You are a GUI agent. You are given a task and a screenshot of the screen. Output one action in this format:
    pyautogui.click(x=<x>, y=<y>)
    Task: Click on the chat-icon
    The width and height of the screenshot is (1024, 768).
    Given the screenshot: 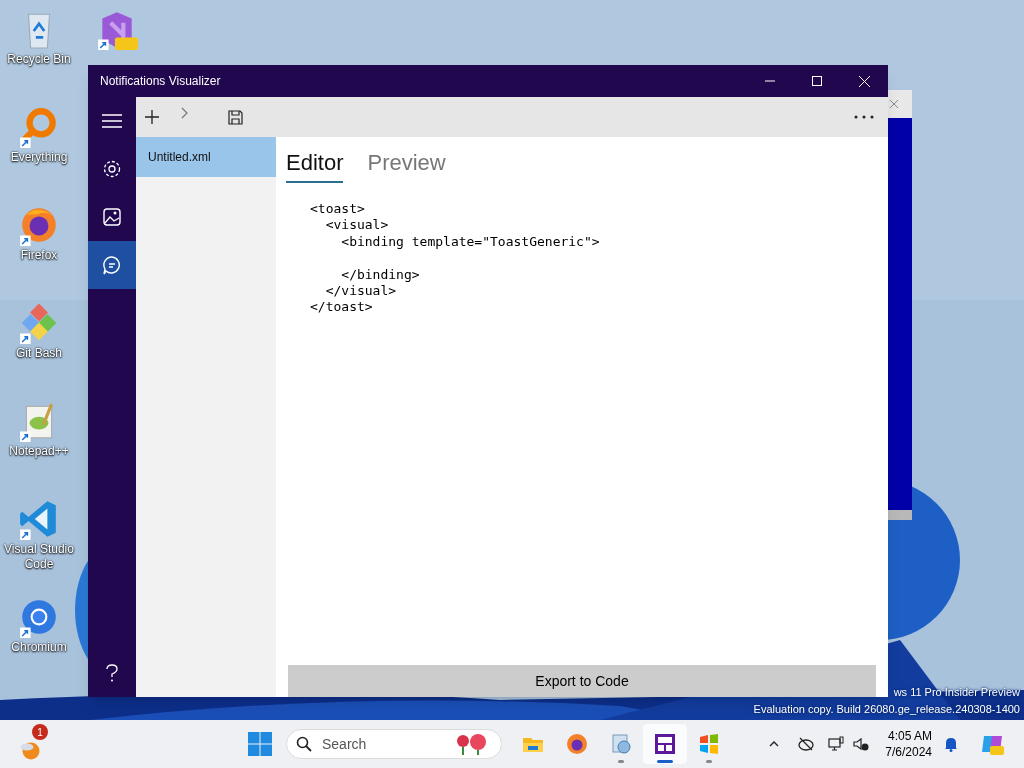 What is the action you would take?
    pyautogui.click(x=112, y=265)
    